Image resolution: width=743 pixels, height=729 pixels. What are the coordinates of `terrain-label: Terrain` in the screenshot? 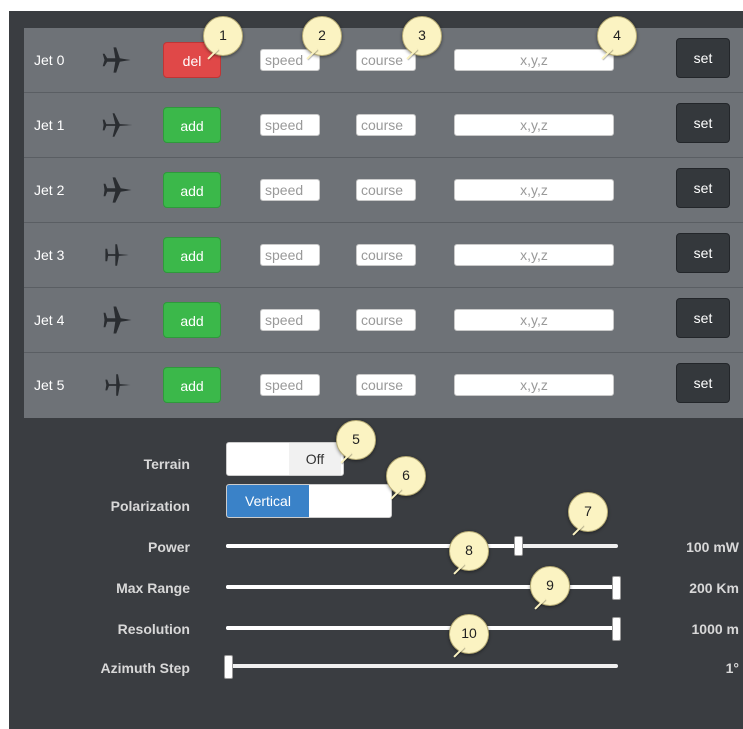 It's located at (166, 464).